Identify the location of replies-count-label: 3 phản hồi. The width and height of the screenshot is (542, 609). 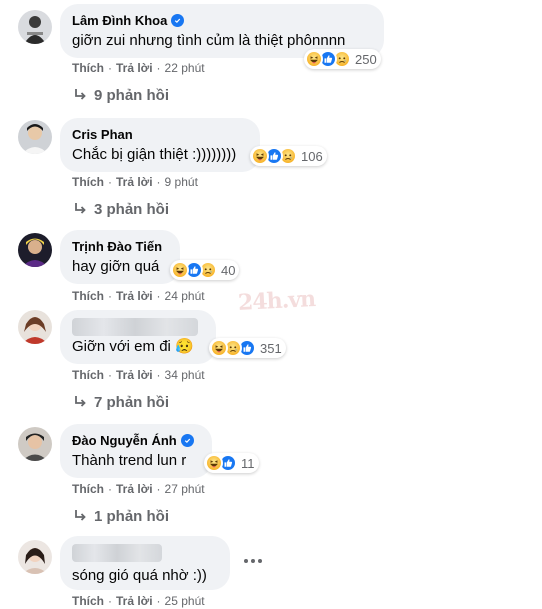
(131, 209).